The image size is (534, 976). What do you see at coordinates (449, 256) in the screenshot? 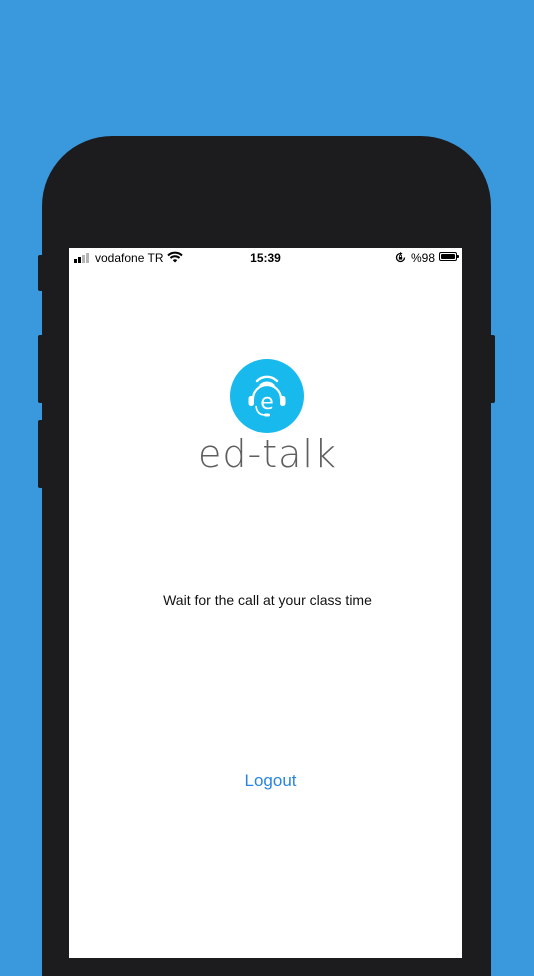
I see `battery-icon` at bounding box center [449, 256].